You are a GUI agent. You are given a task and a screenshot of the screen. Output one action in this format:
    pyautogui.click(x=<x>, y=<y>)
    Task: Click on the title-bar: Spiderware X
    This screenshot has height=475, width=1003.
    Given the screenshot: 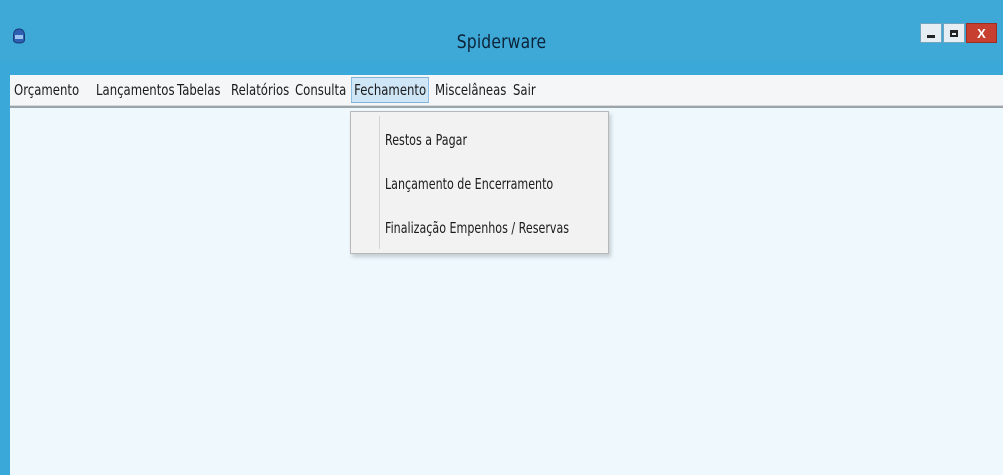 What is the action you would take?
    pyautogui.click(x=501, y=31)
    